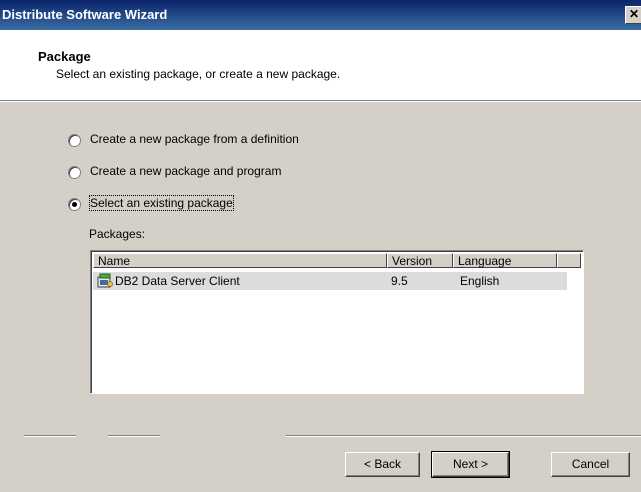 This screenshot has height=492, width=641. I want to click on header-divider, so click(320, 101).